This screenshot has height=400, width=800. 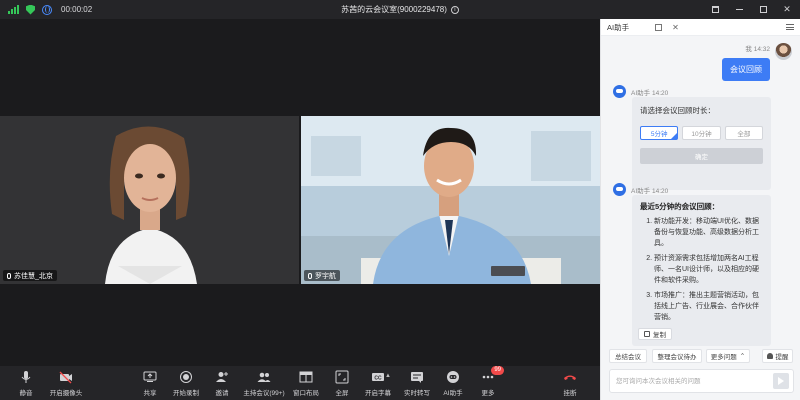 I want to click on title-bar: 00:00:02 苏茜的云会议室(9000229478) i ✕, so click(x=400, y=9).